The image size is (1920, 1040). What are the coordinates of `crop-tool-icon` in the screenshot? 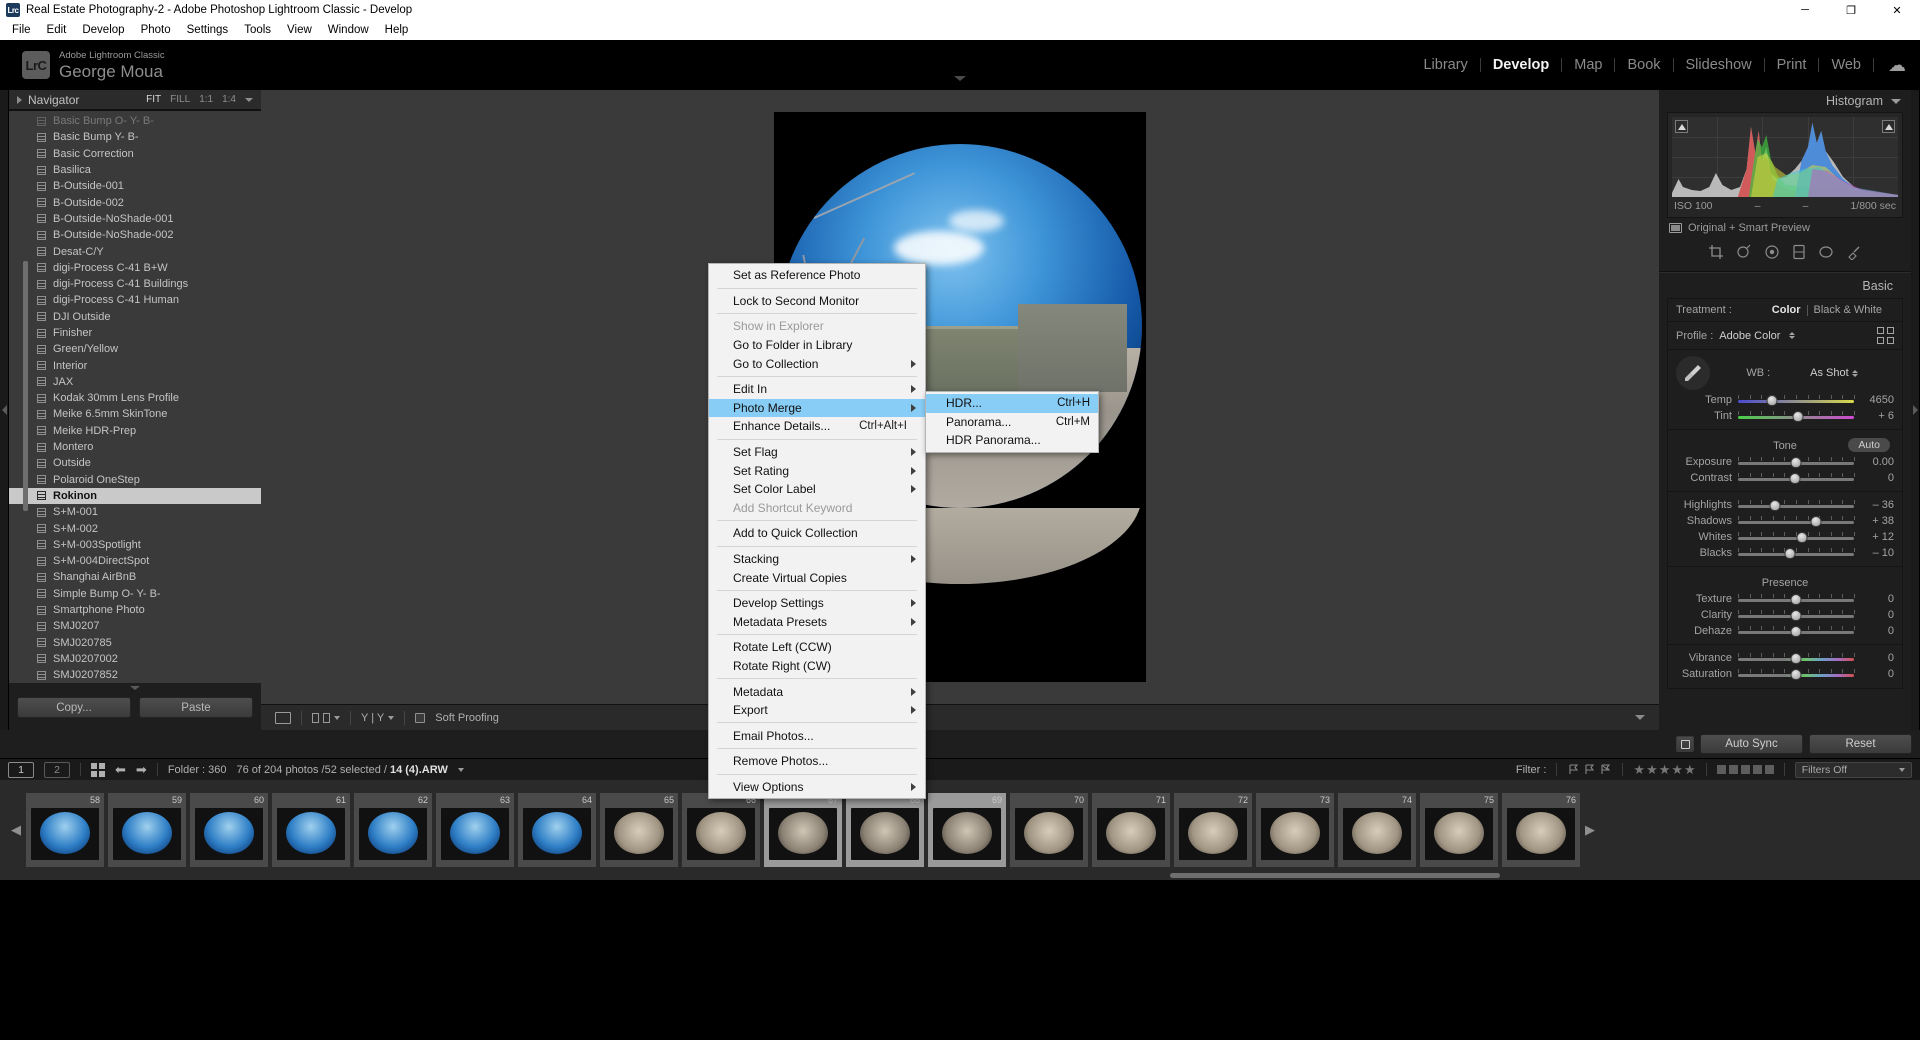 It's located at (1716, 254).